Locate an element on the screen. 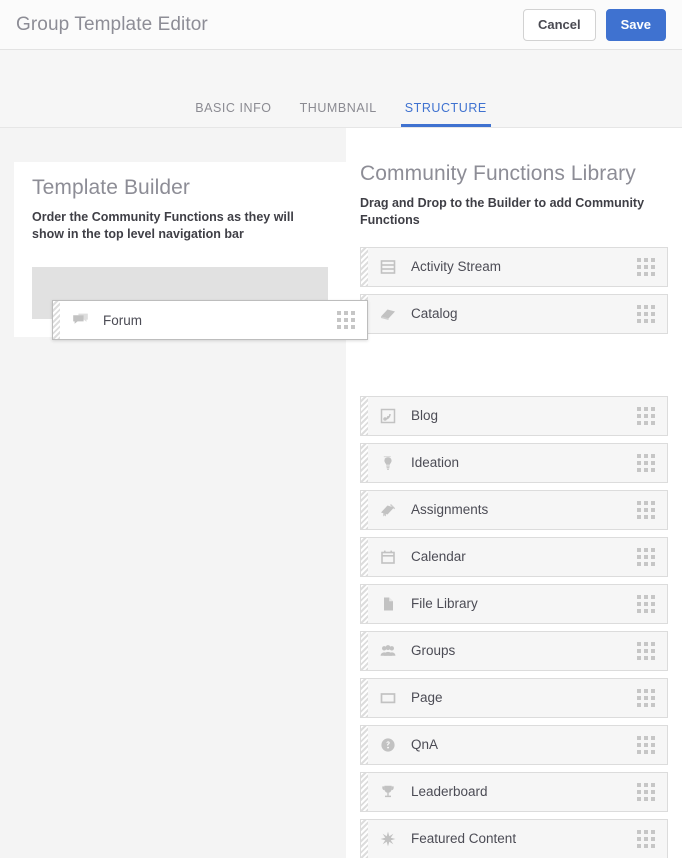 The width and height of the screenshot is (682, 858). list-item: Featured Content is located at coordinates (514, 838).